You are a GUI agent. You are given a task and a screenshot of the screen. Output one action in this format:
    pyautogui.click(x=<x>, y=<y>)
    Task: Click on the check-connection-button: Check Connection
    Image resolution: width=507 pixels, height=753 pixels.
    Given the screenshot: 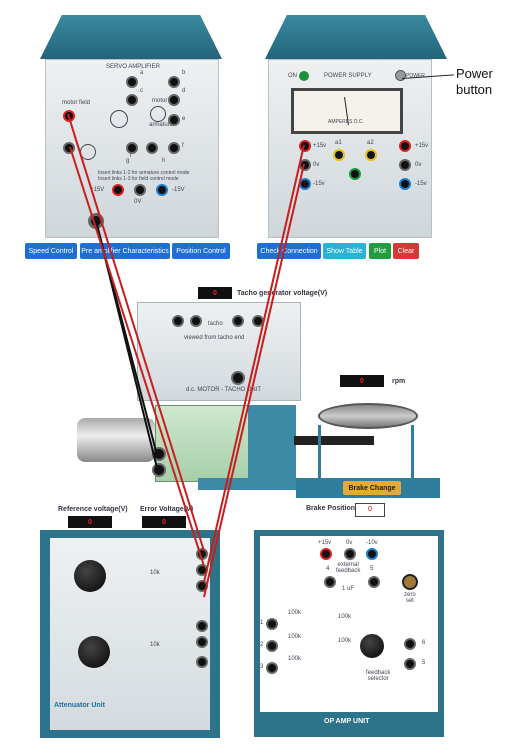 What is the action you would take?
    pyautogui.click(x=289, y=251)
    